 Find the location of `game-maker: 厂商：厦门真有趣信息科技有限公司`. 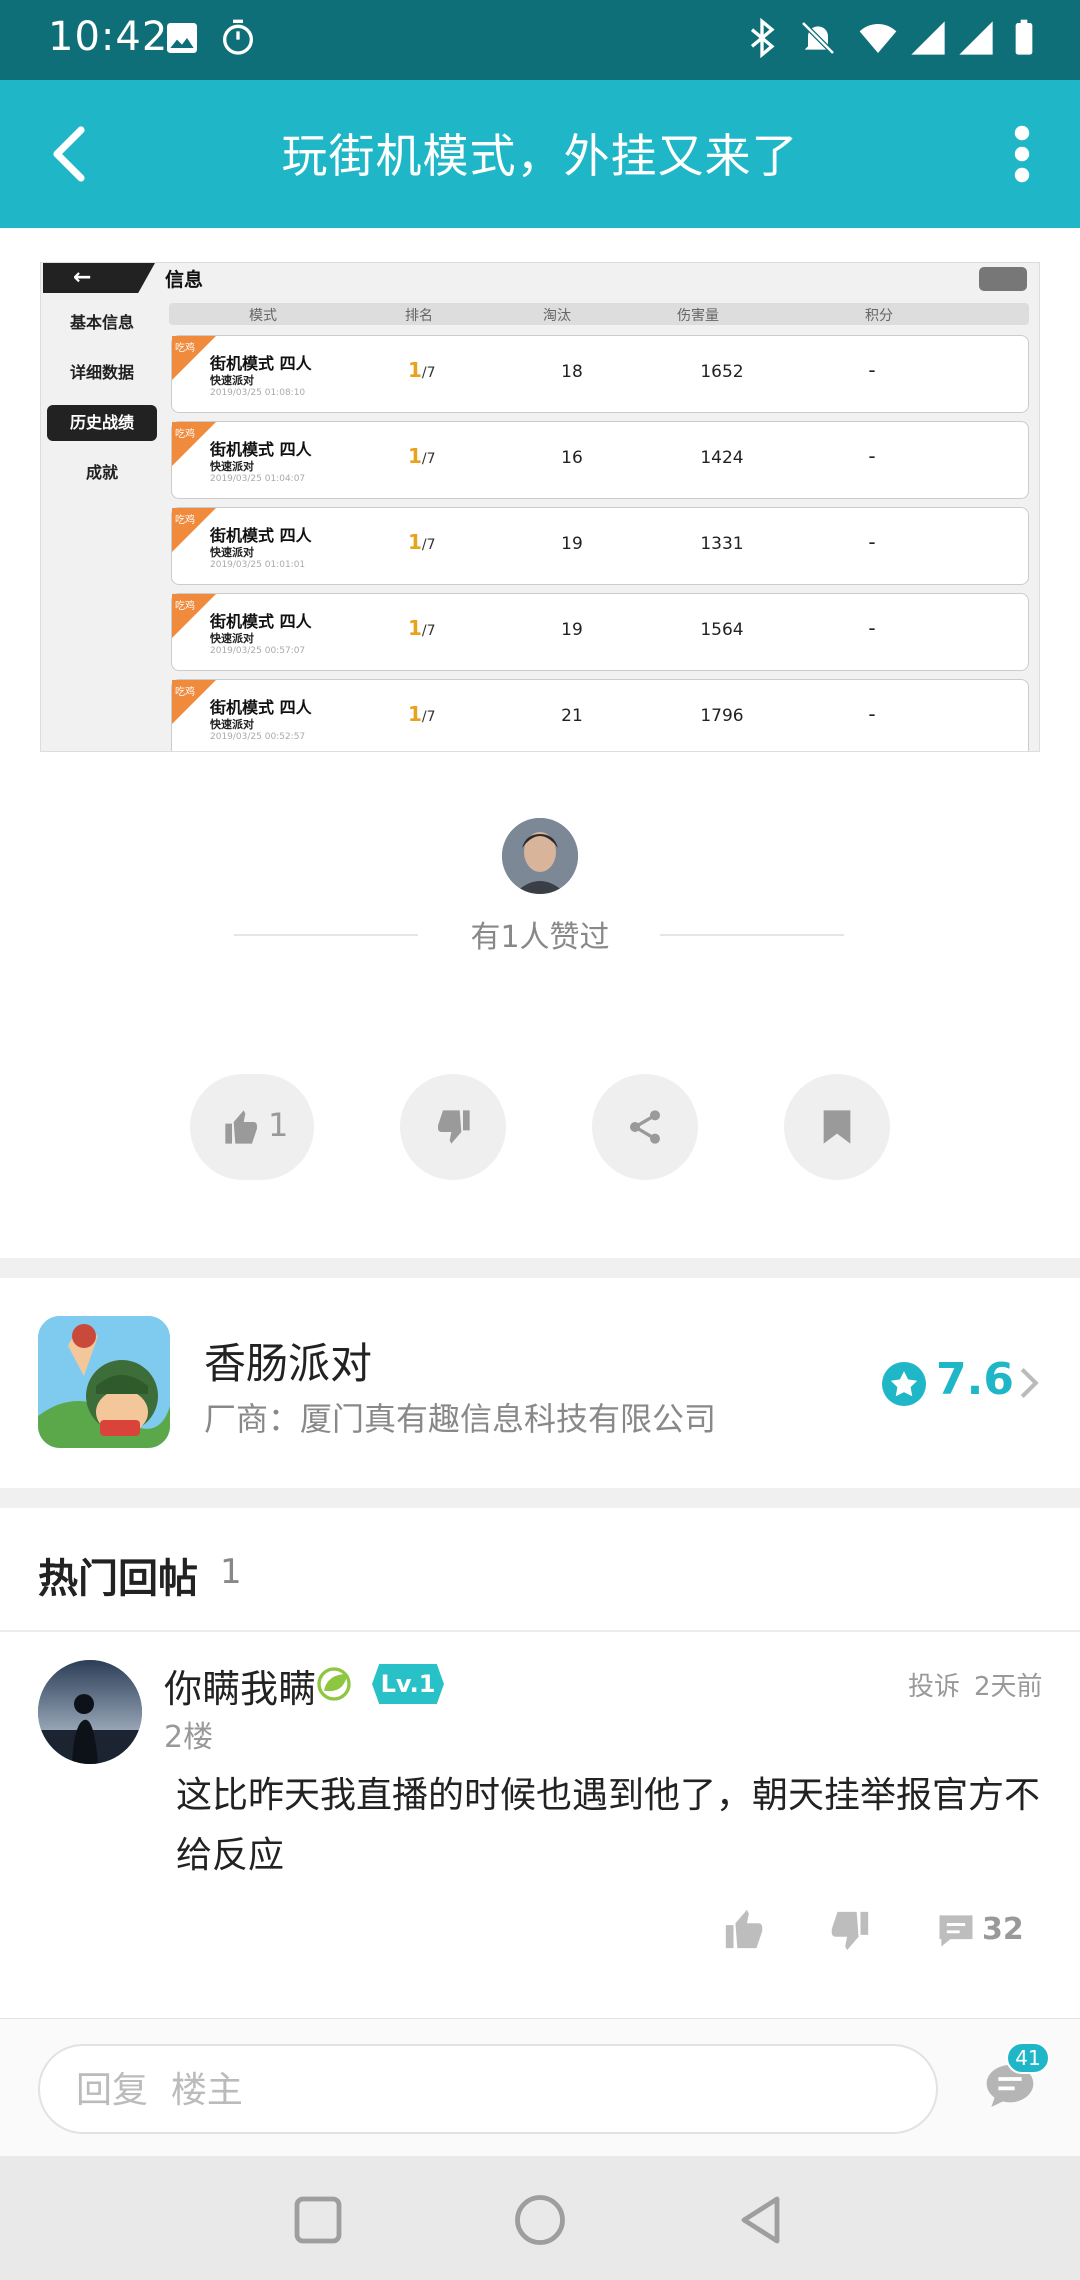

game-maker: 厂商：厦门真有趣信息科技有限公司 is located at coordinates (460, 1419).